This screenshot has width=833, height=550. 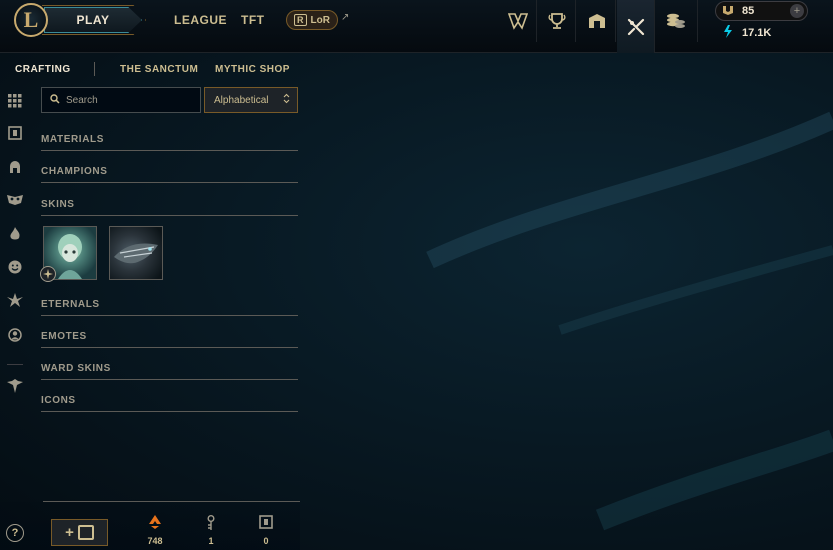 What do you see at coordinates (169, 371) in the screenshot?
I see `category-ward-skins: WARD SKINS` at bounding box center [169, 371].